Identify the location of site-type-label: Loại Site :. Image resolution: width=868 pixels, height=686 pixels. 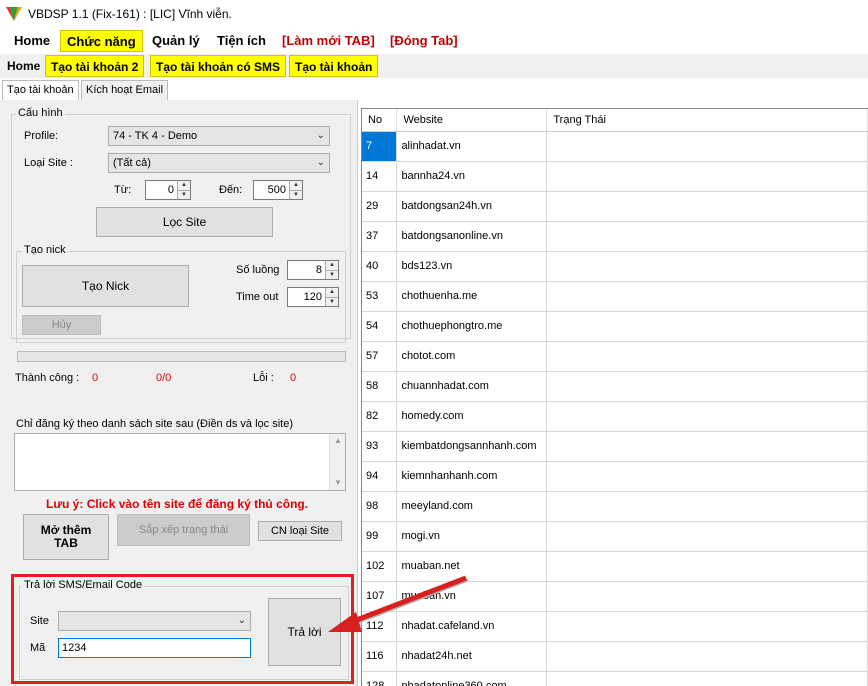
(48, 163).